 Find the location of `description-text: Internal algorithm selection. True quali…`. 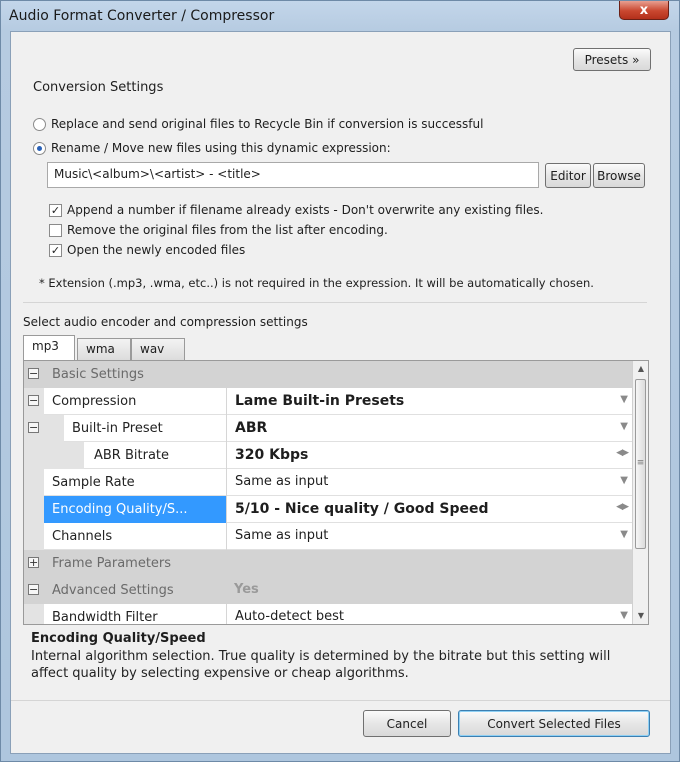

description-text: Internal algorithm selection. True quali… is located at coordinates (321, 665).